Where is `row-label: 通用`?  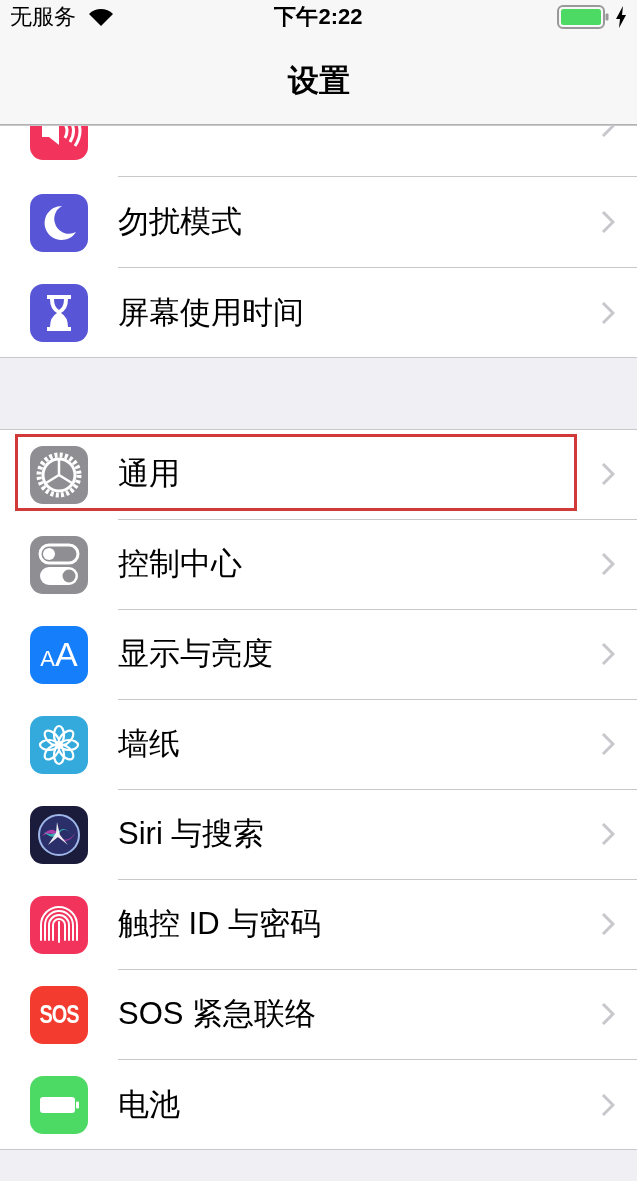 row-label: 通用 is located at coordinates (149, 474).